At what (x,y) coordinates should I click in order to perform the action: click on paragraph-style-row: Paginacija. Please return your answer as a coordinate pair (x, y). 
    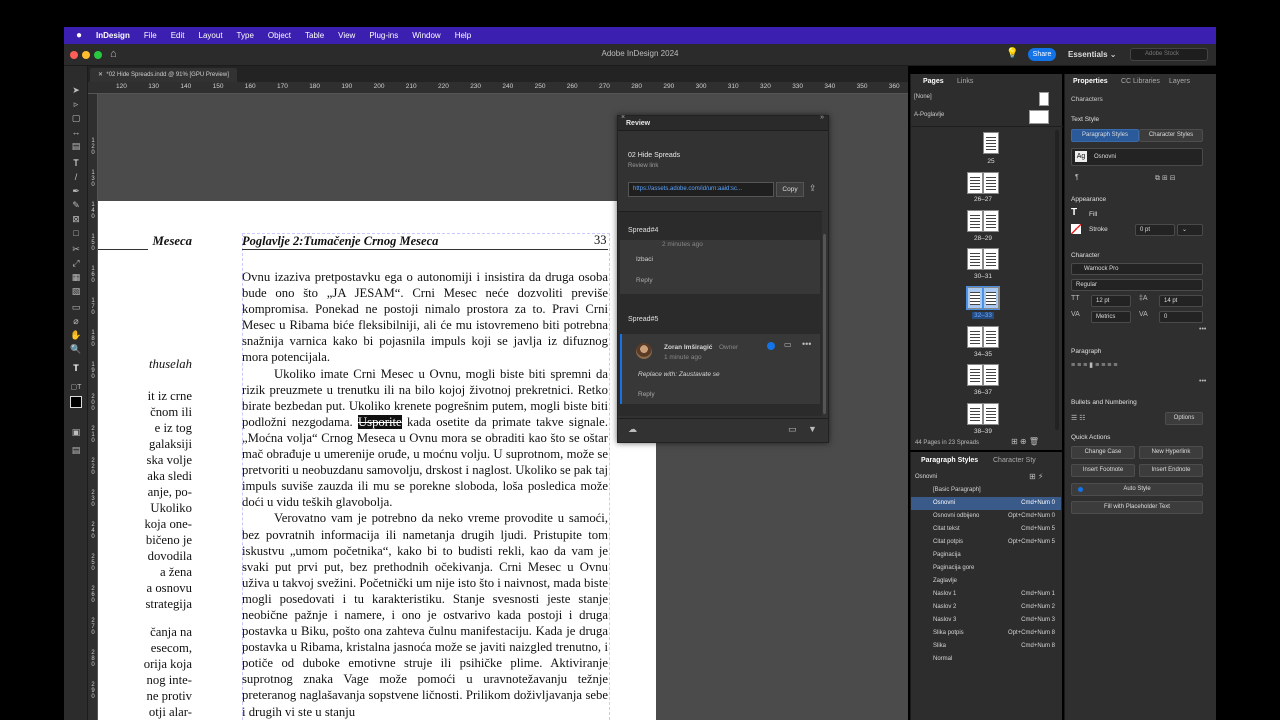
    Looking at the image, I should click on (986, 555).